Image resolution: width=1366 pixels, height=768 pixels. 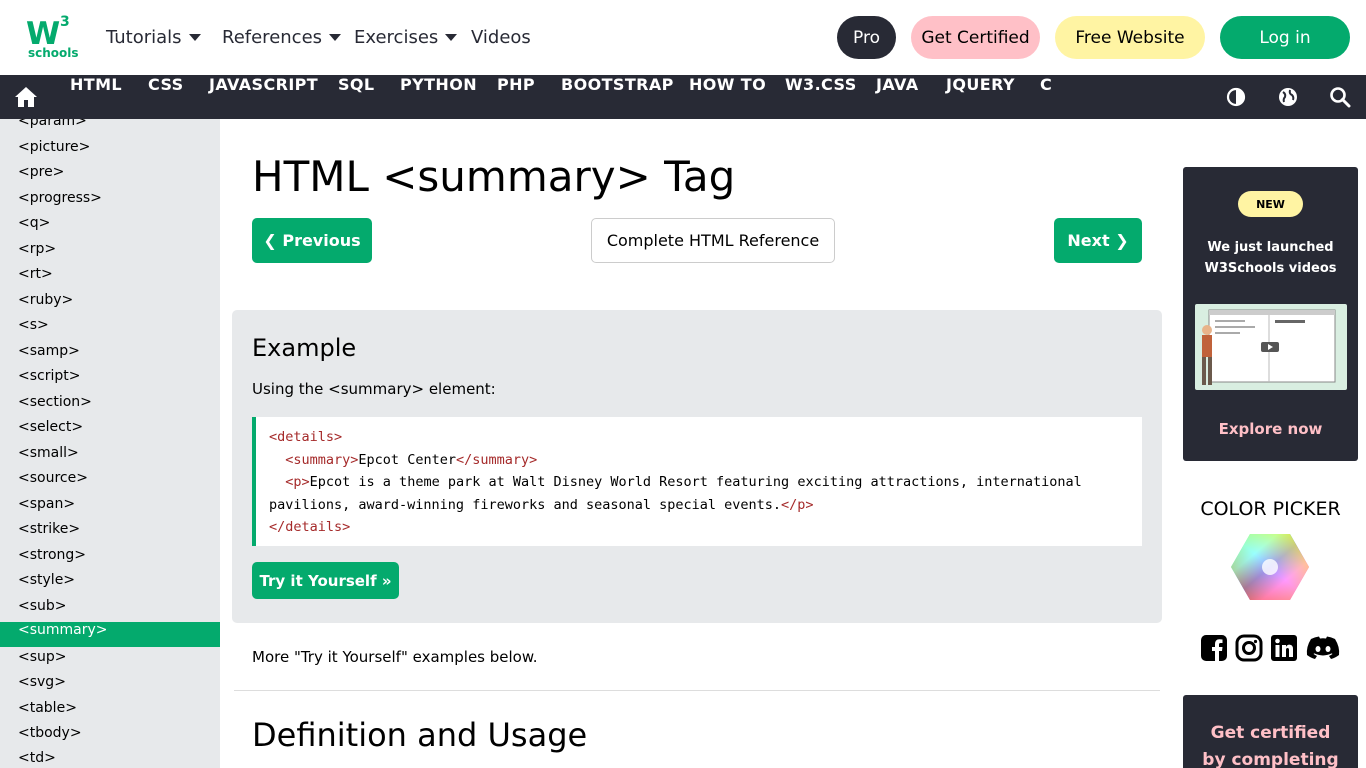 I want to click on nav-javascript: JAVASCRIPT, so click(x=263, y=97).